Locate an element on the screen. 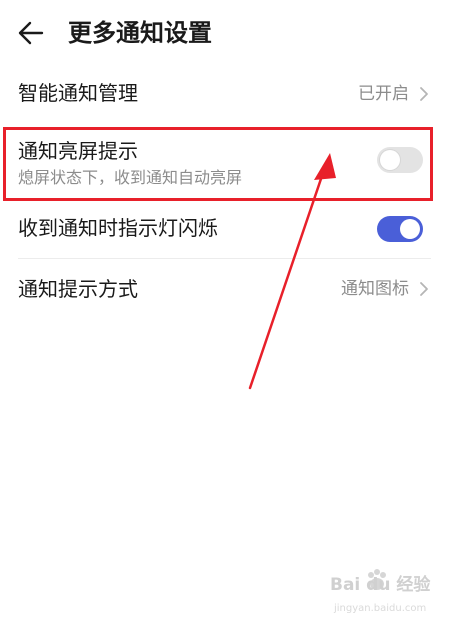  watermark-url: jingyan.baidu.com is located at coordinates (380, 608).